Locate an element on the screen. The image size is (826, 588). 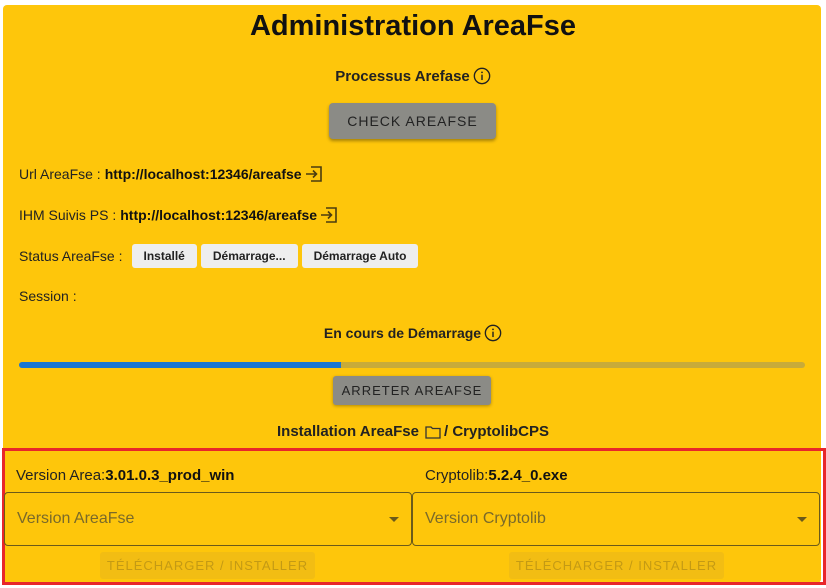
area-install-button: TÉLÉCHARGER / INSTALLER is located at coordinates (207, 565).